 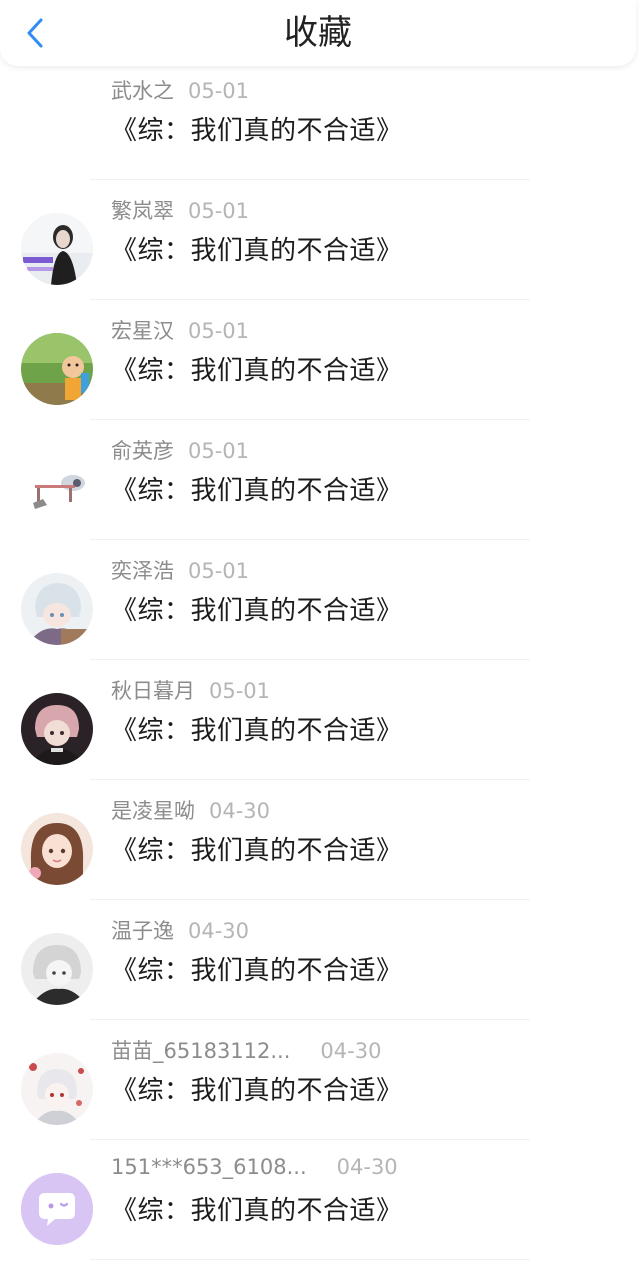 I want to click on user-name: 秋日暮月, so click(x=153, y=691).